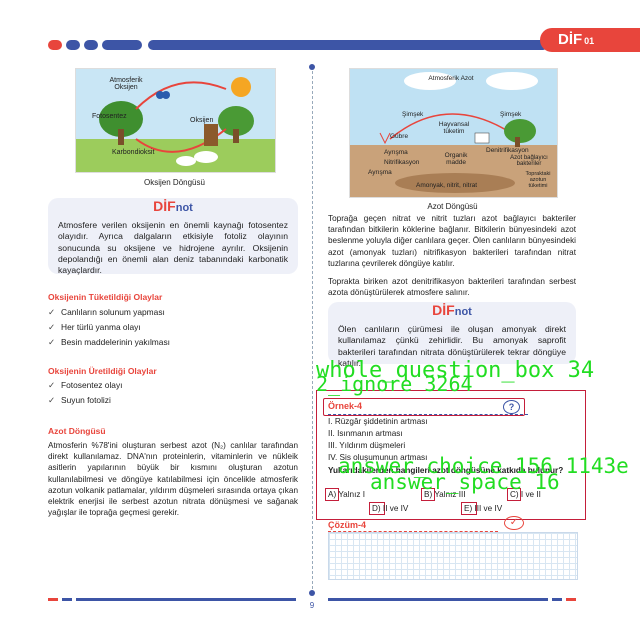 The image size is (640, 640). What do you see at coordinates (109, 342) in the screenshot?
I see `consume-item-3: ✓ Besin maddelerinin yakılması` at bounding box center [109, 342].